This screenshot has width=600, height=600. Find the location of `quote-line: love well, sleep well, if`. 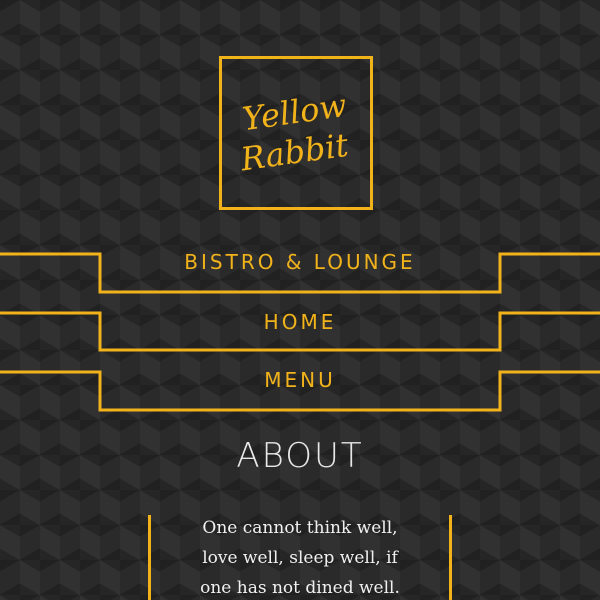

quote-line: love well, sleep well, if is located at coordinates (300, 558).